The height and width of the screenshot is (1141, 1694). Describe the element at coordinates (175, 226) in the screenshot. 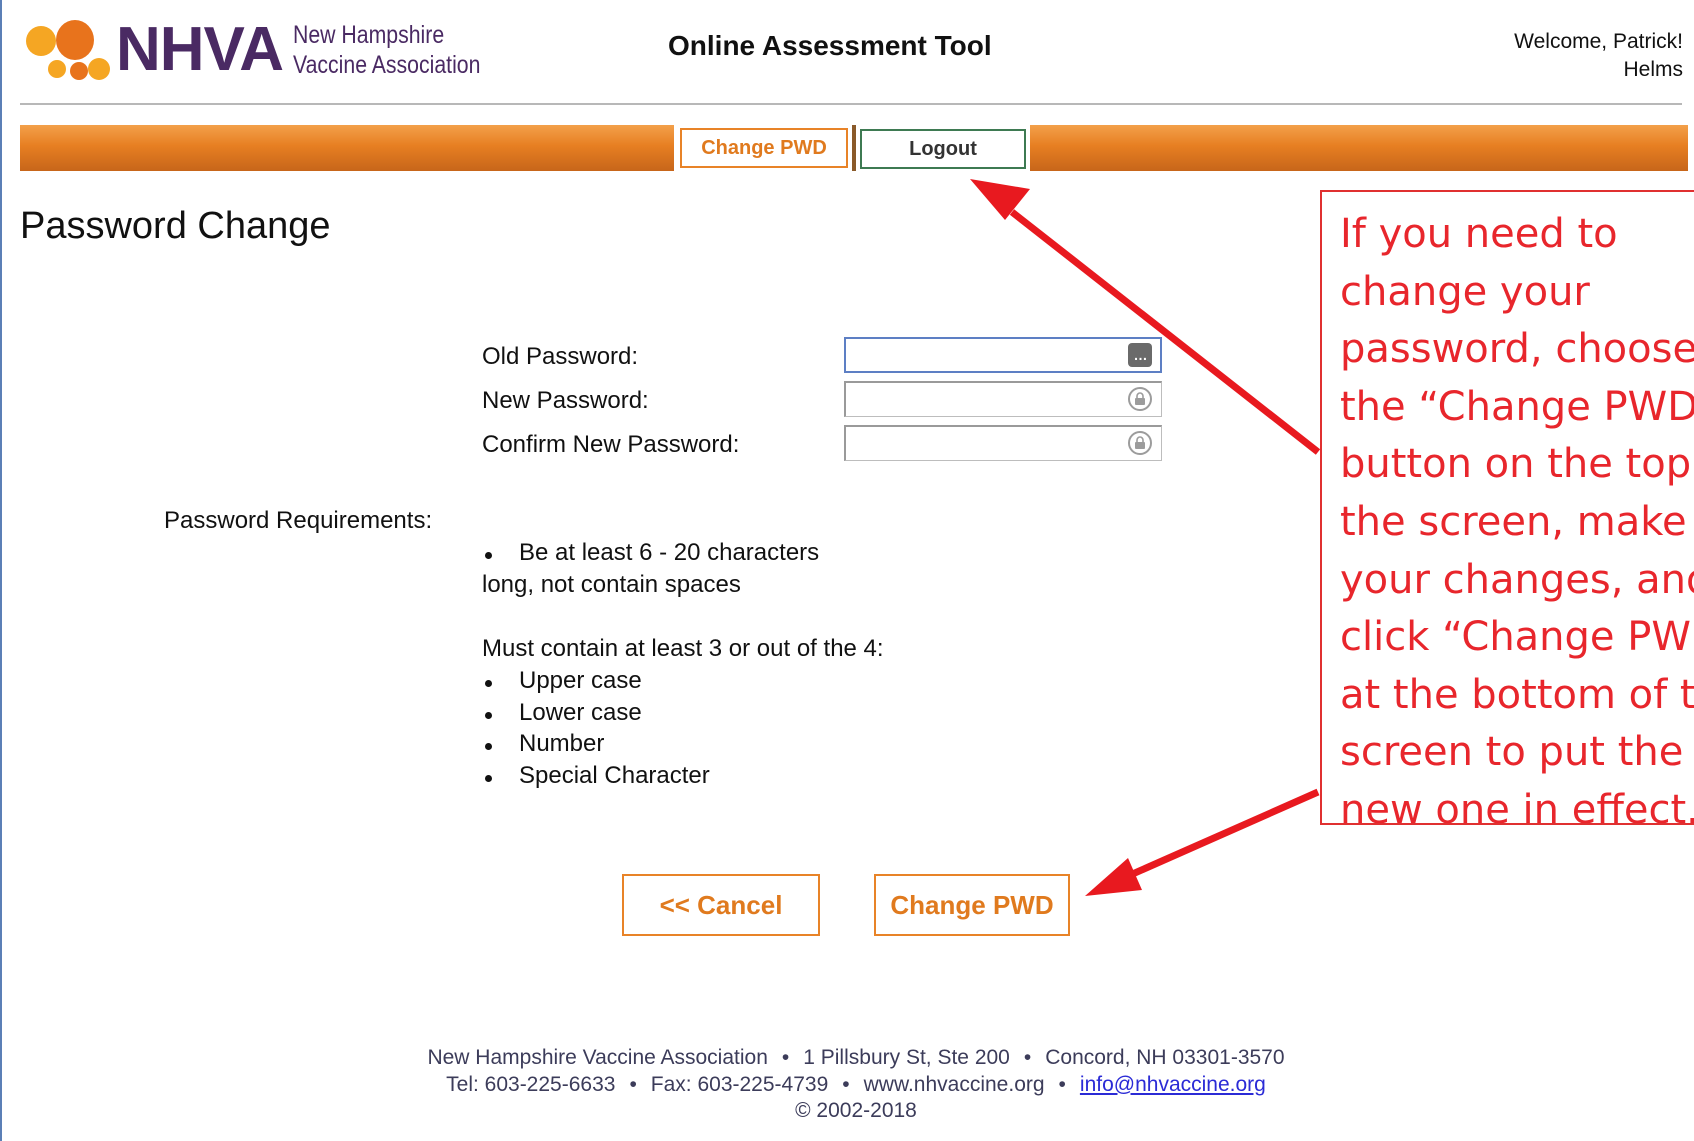

I see `page-title: Password Change` at that location.